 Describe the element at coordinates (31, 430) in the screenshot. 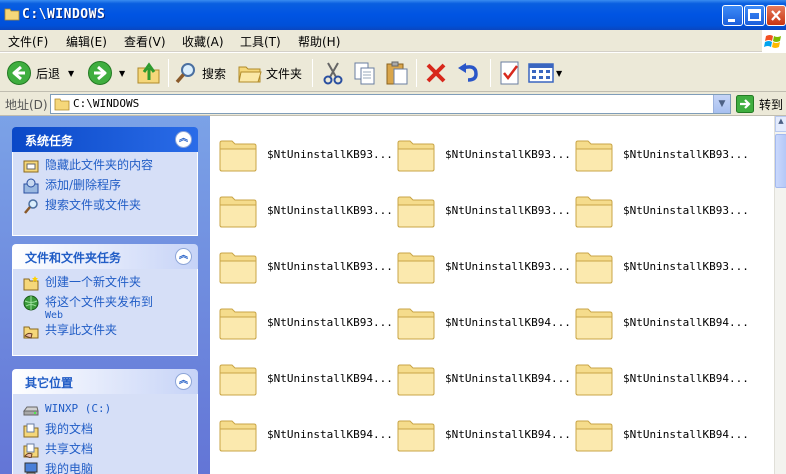

I see `my-documents-icon` at that location.